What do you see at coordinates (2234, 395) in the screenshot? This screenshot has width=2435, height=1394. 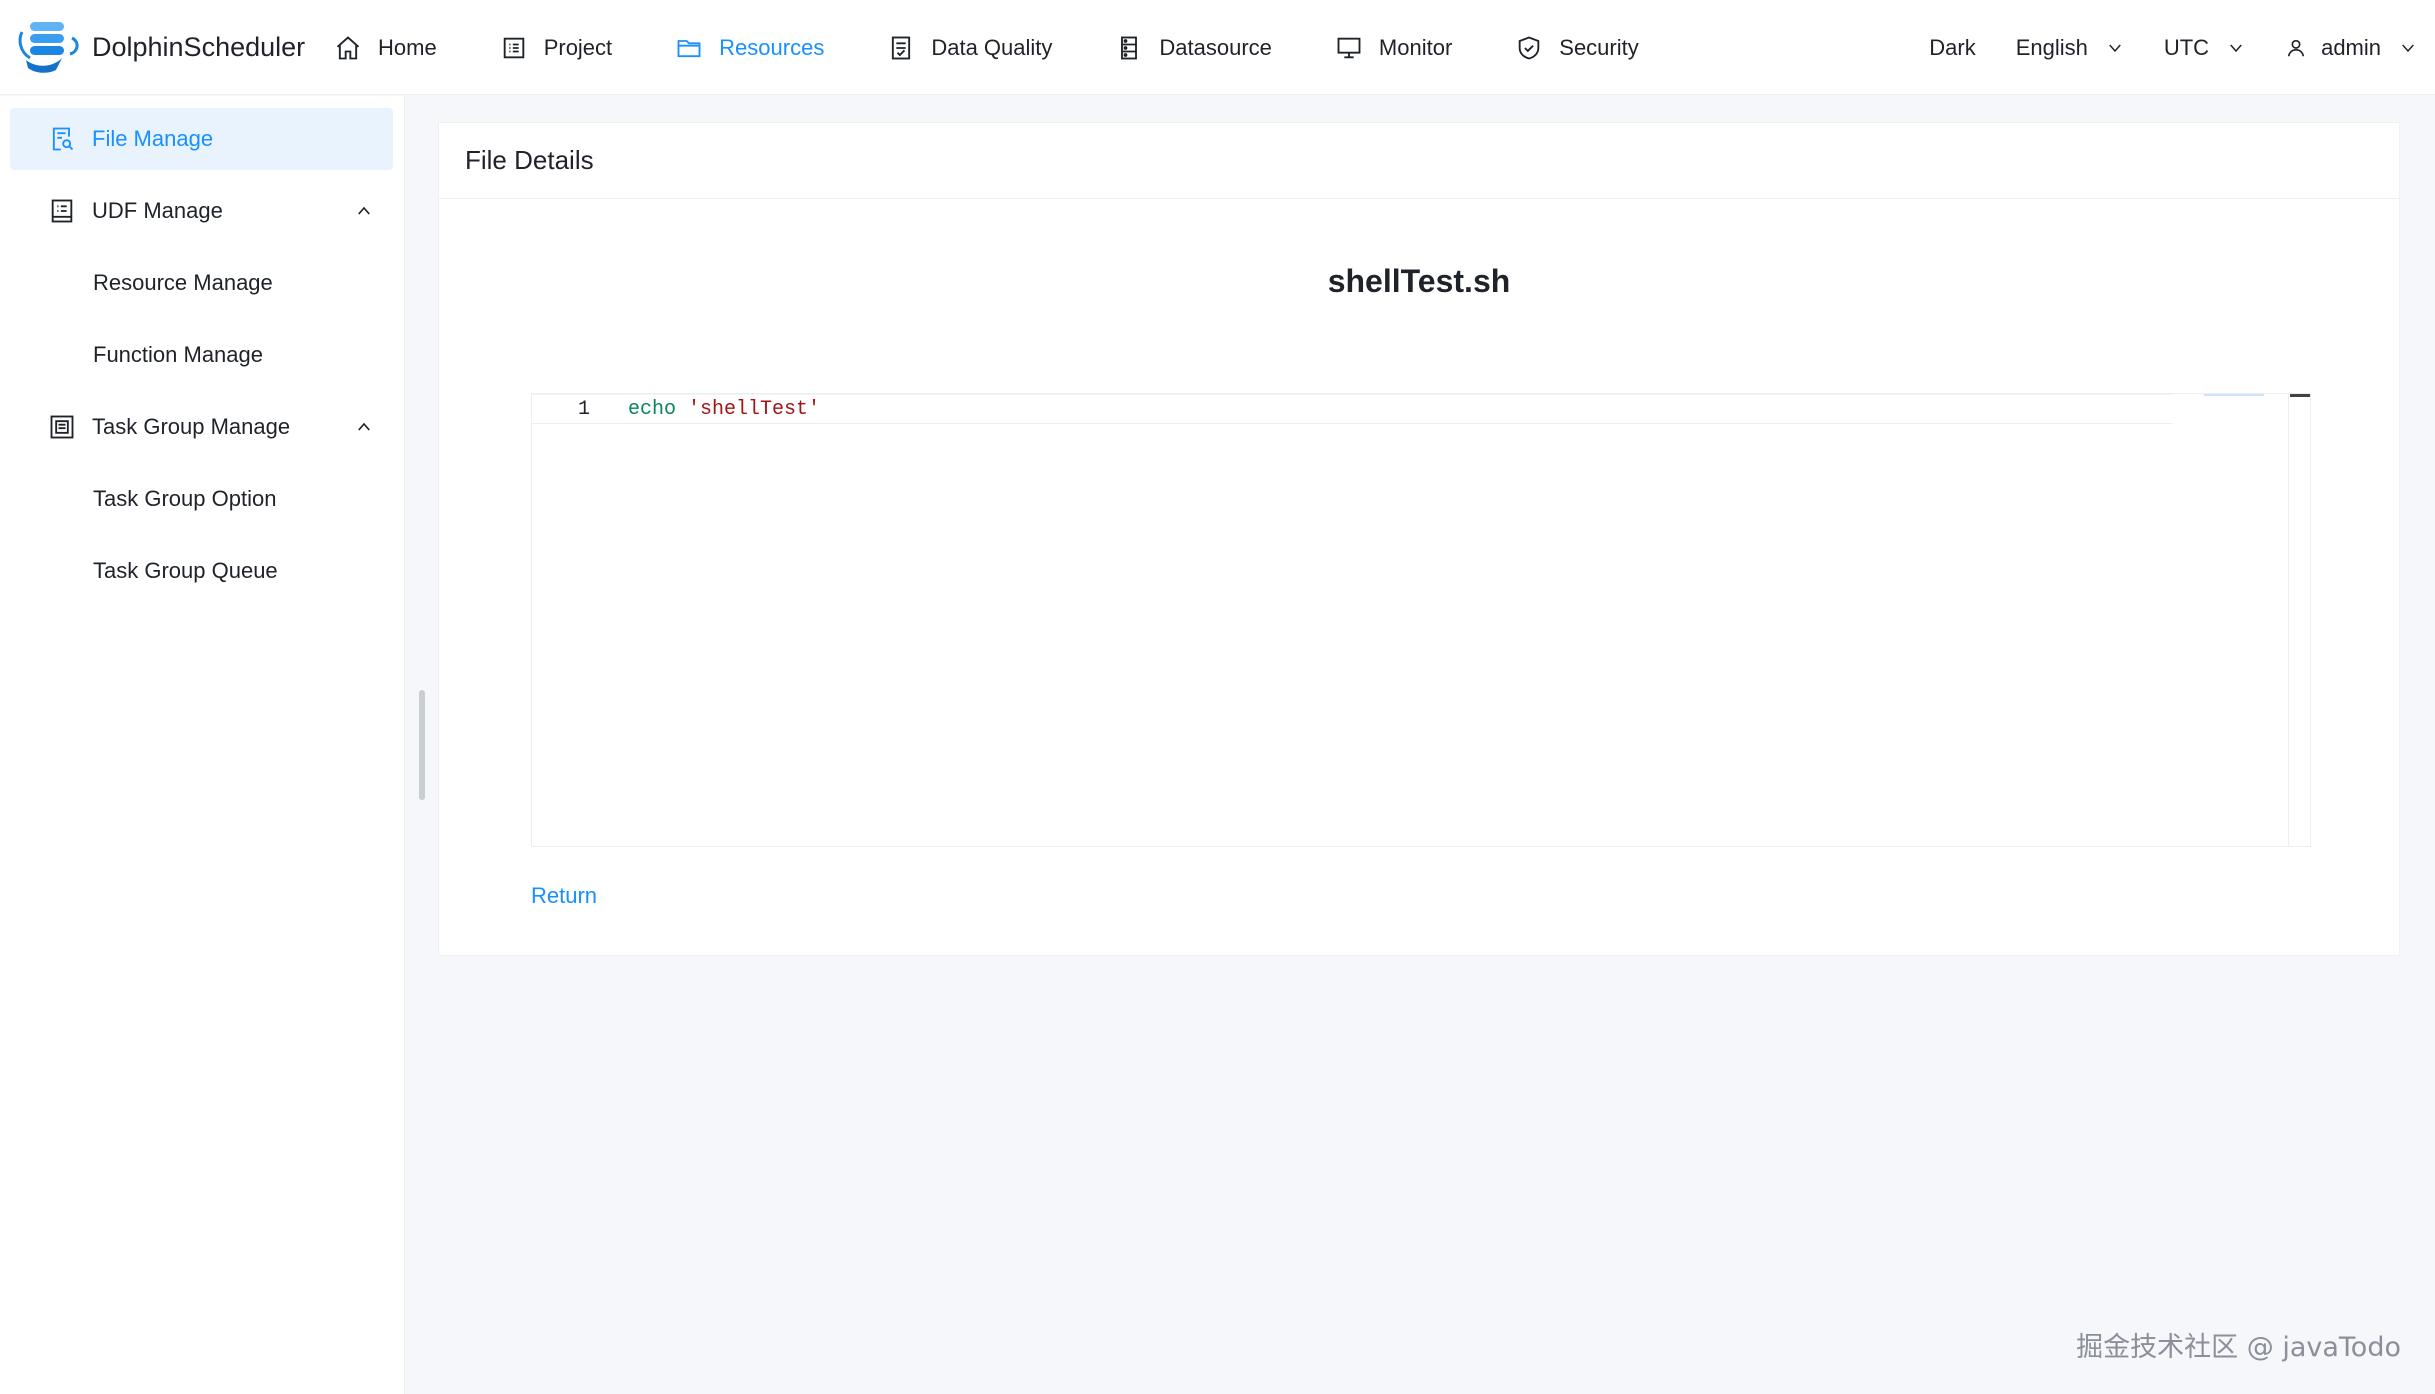 I see `editor-overview-ruler` at bounding box center [2234, 395].